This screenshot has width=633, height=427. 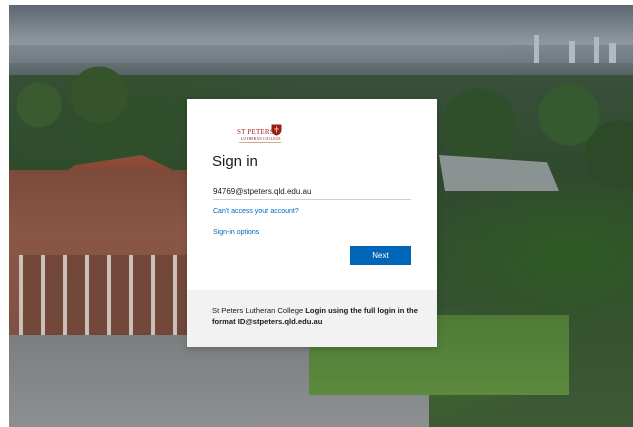 I want to click on org-message-prefix: St Peters Lutheran College, so click(x=259, y=310).